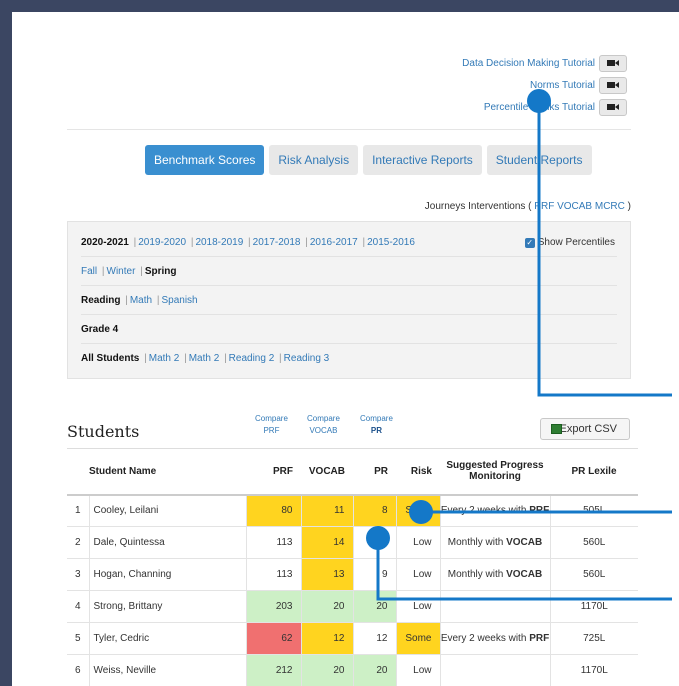 This screenshot has width=679, height=686. Describe the element at coordinates (160, 271) in the screenshot. I see `season-selected: Spring` at that location.